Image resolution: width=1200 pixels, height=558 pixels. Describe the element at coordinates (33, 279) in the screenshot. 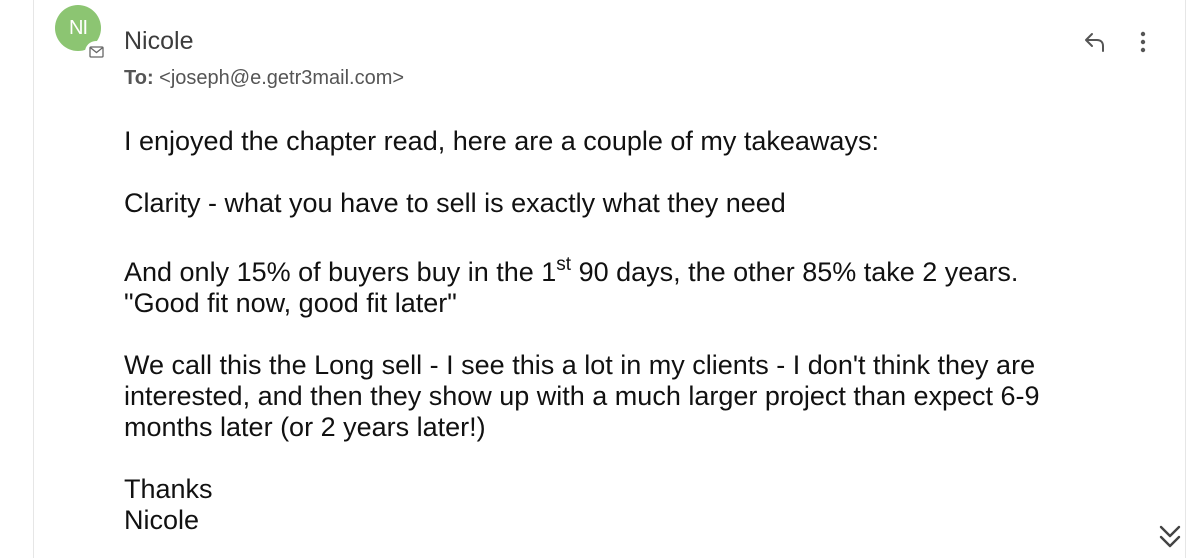

I see `left-border` at that location.